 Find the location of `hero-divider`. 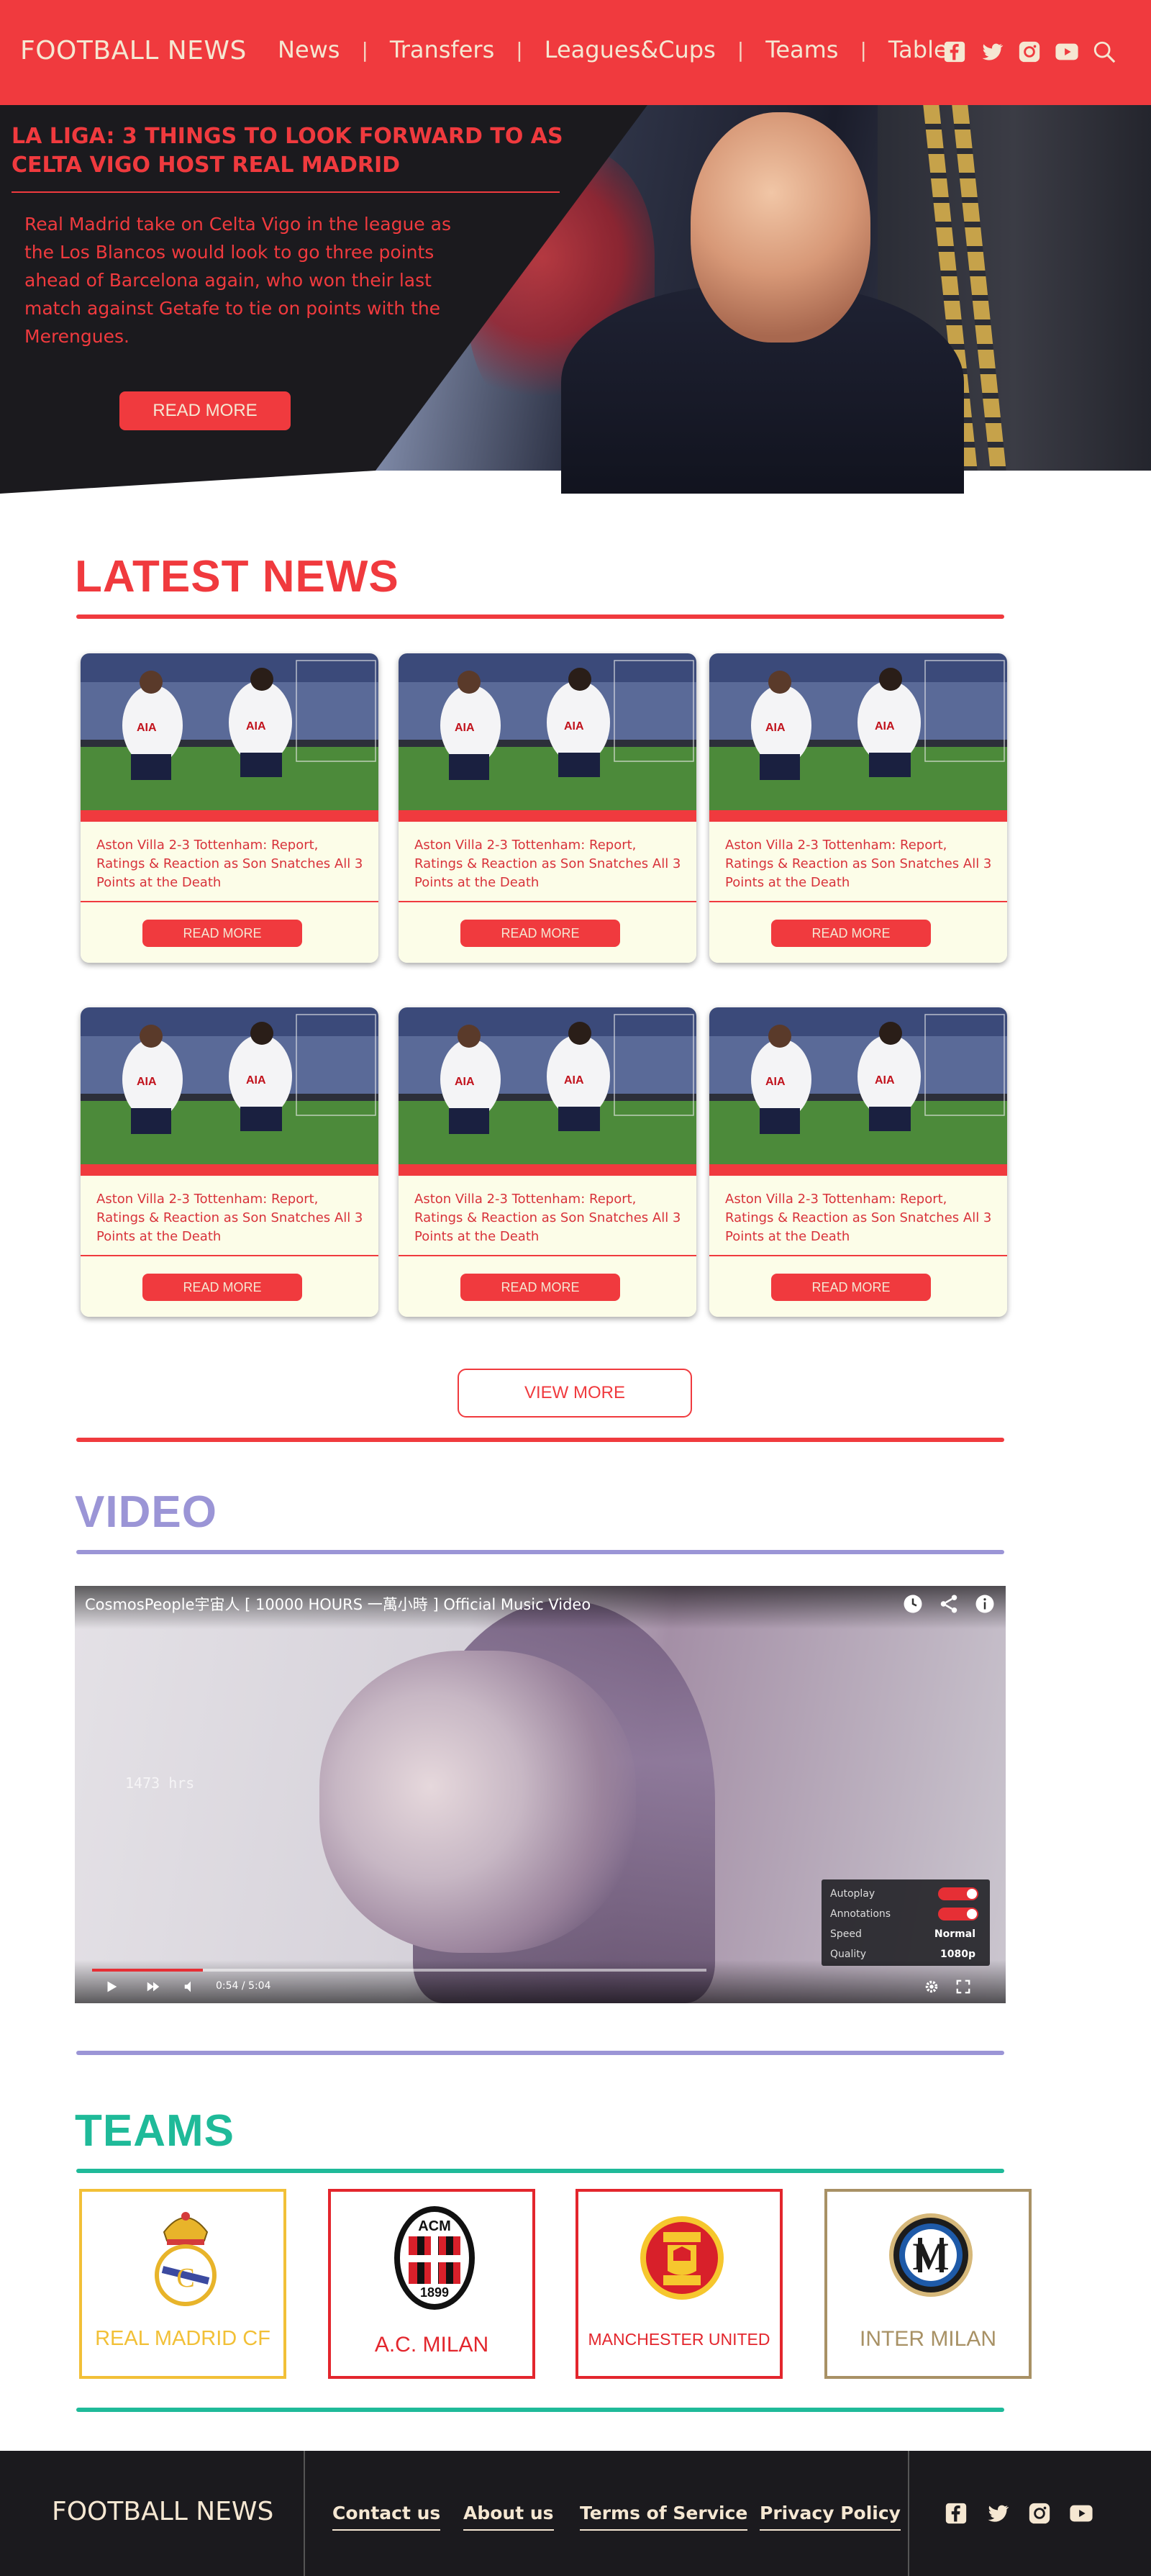

hero-divider is located at coordinates (286, 192).